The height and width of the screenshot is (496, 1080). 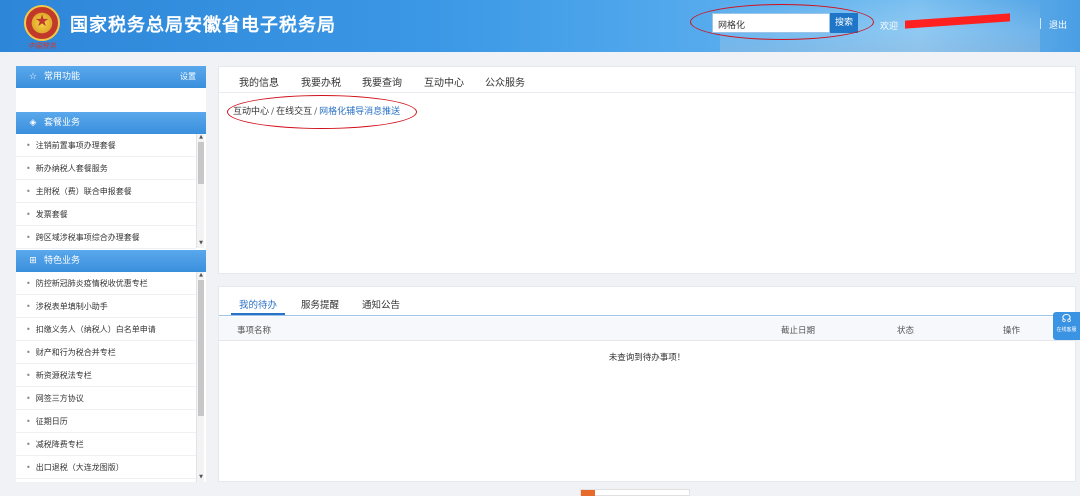 What do you see at coordinates (322, 112) in the screenshot?
I see `annotation-oval-breadcrumb` at bounding box center [322, 112].